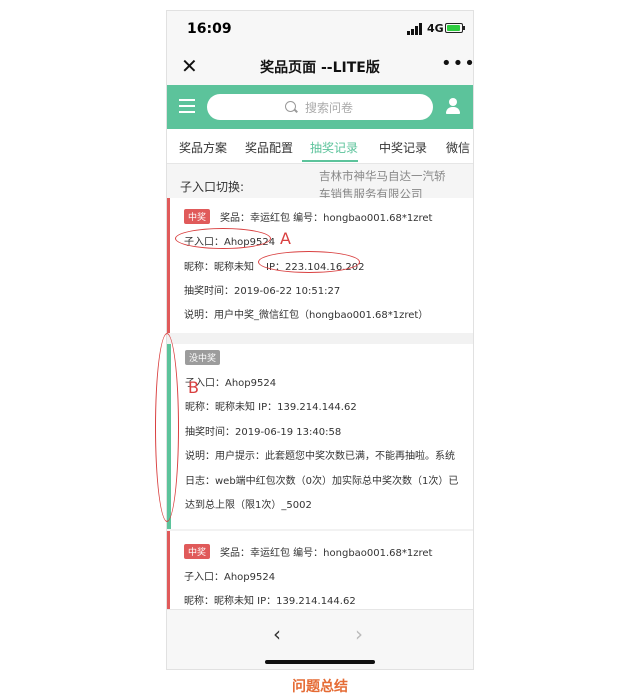 This screenshot has height=696, width=640. Describe the element at coordinates (329, 108) in the screenshot. I see `search-placeholder: 搜索问卷` at that location.